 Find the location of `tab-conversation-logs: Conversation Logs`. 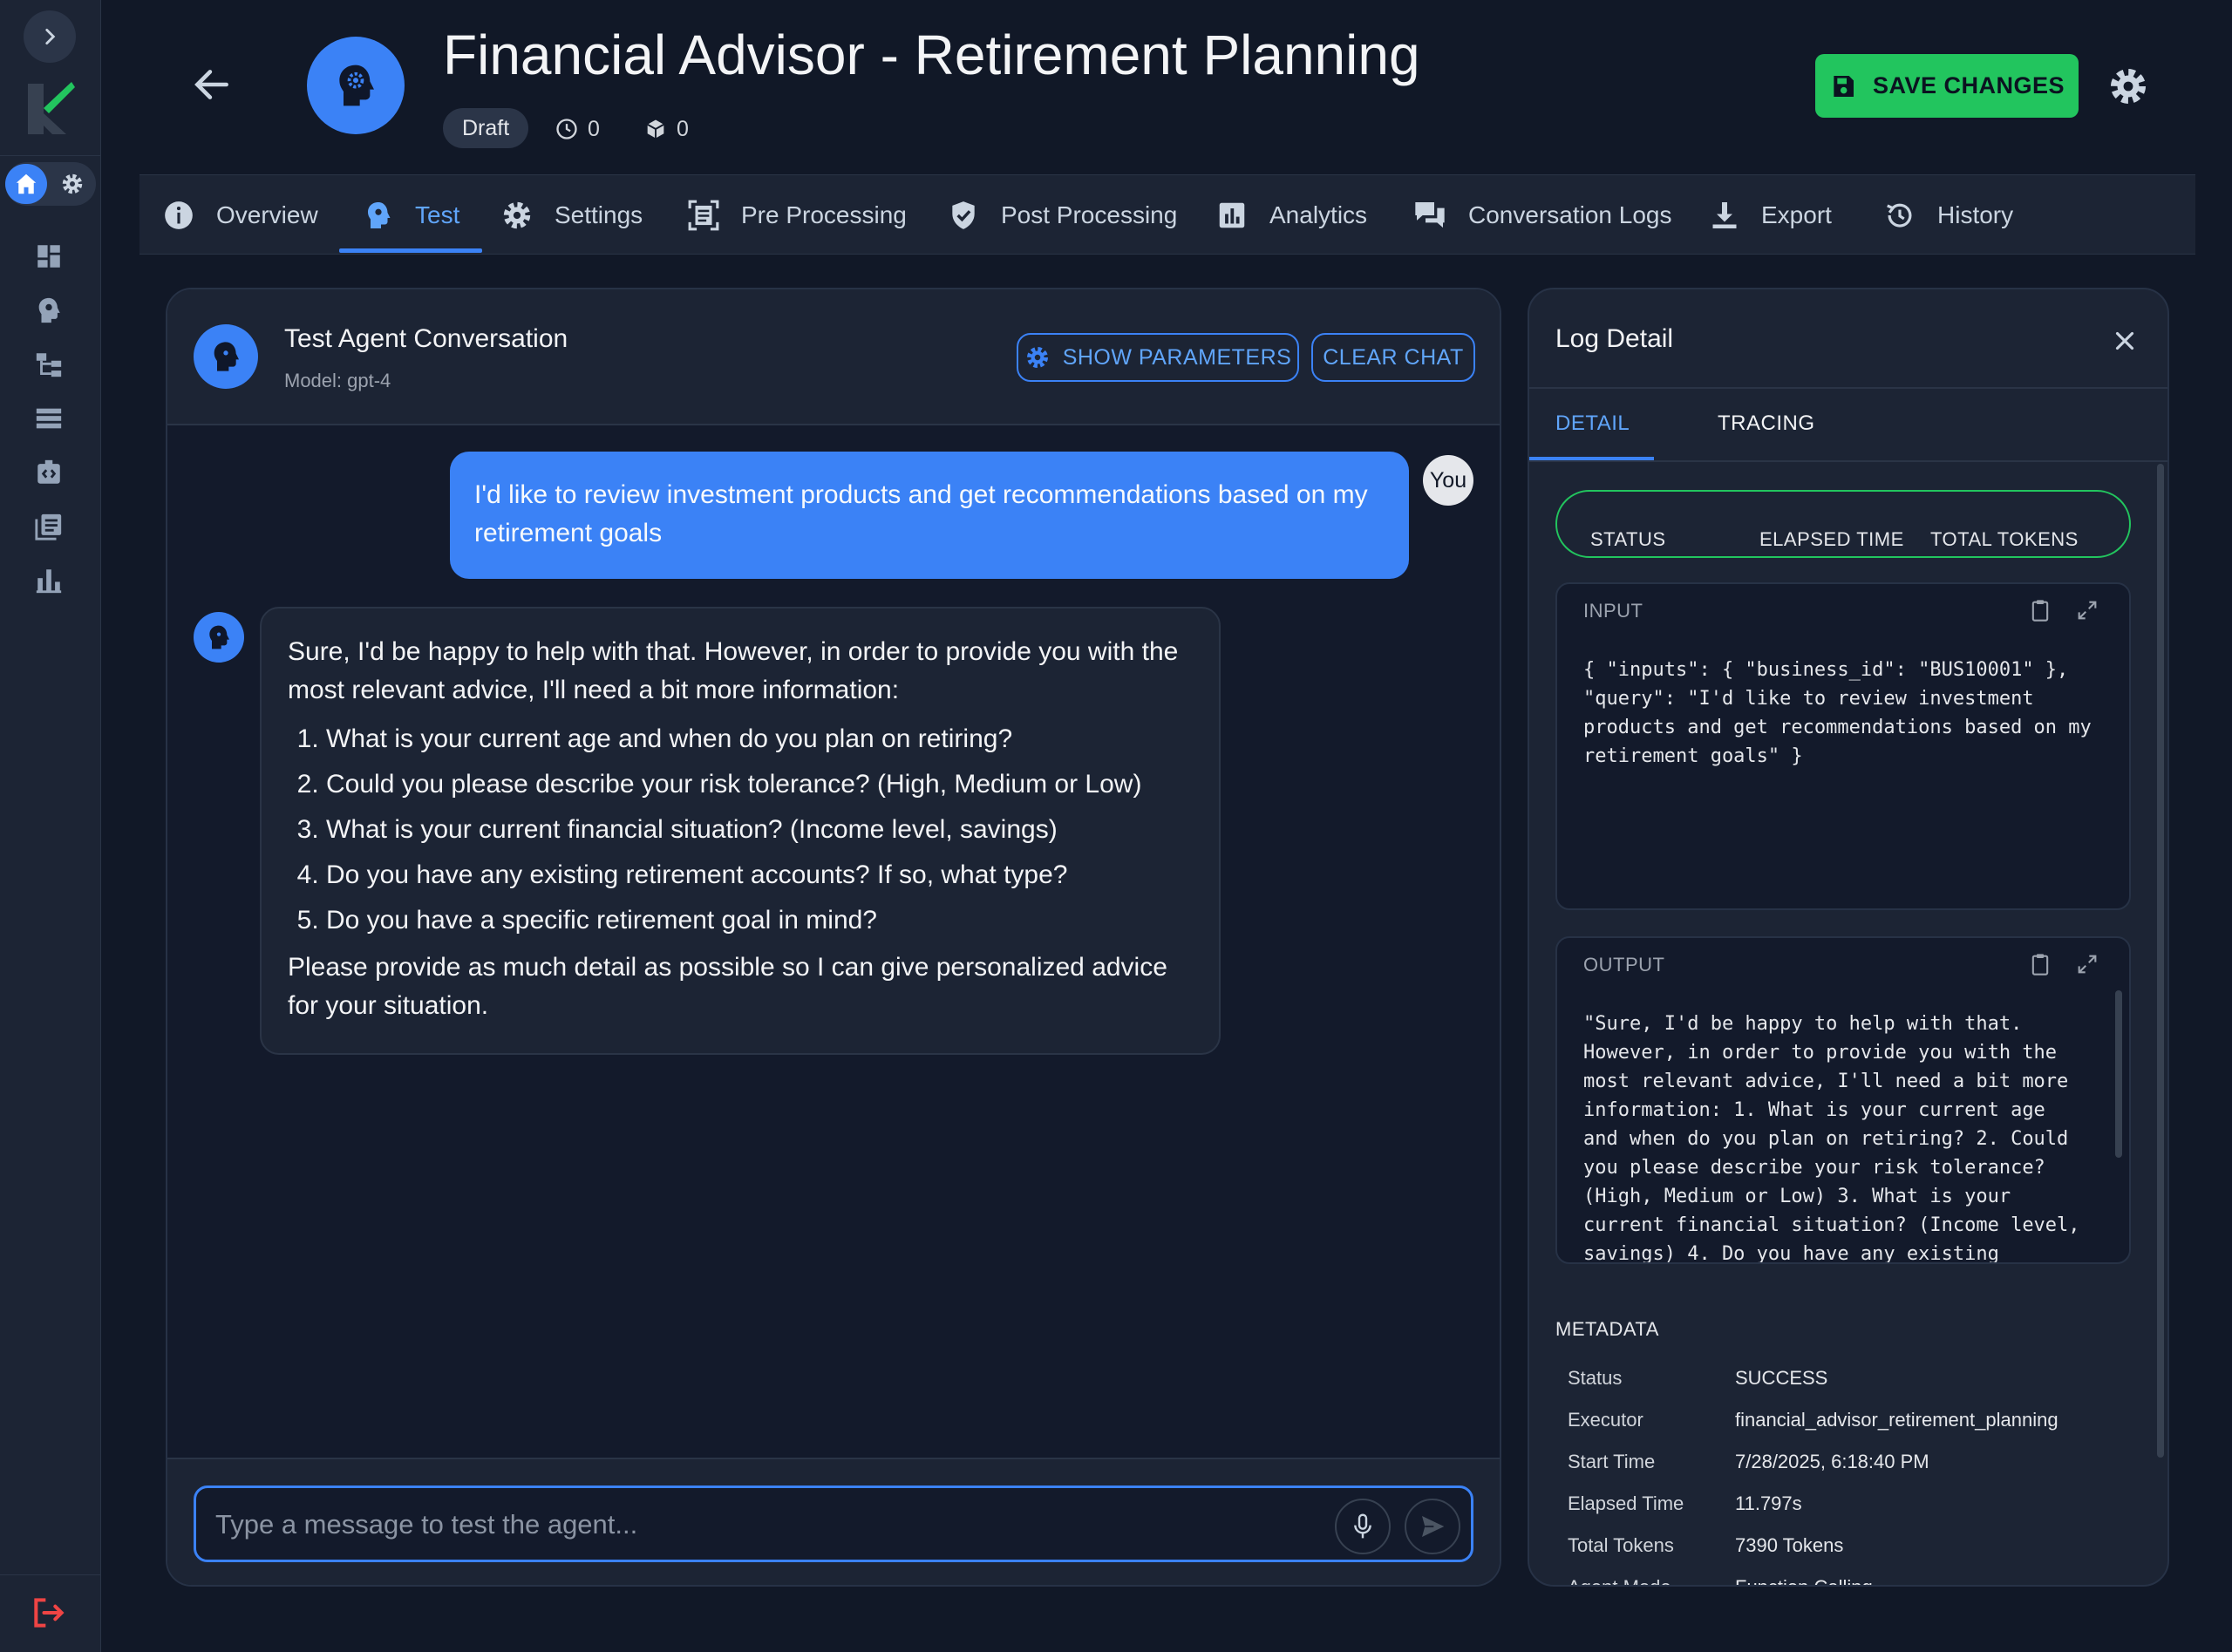

tab-conversation-logs: Conversation Logs is located at coordinates (1541, 215).